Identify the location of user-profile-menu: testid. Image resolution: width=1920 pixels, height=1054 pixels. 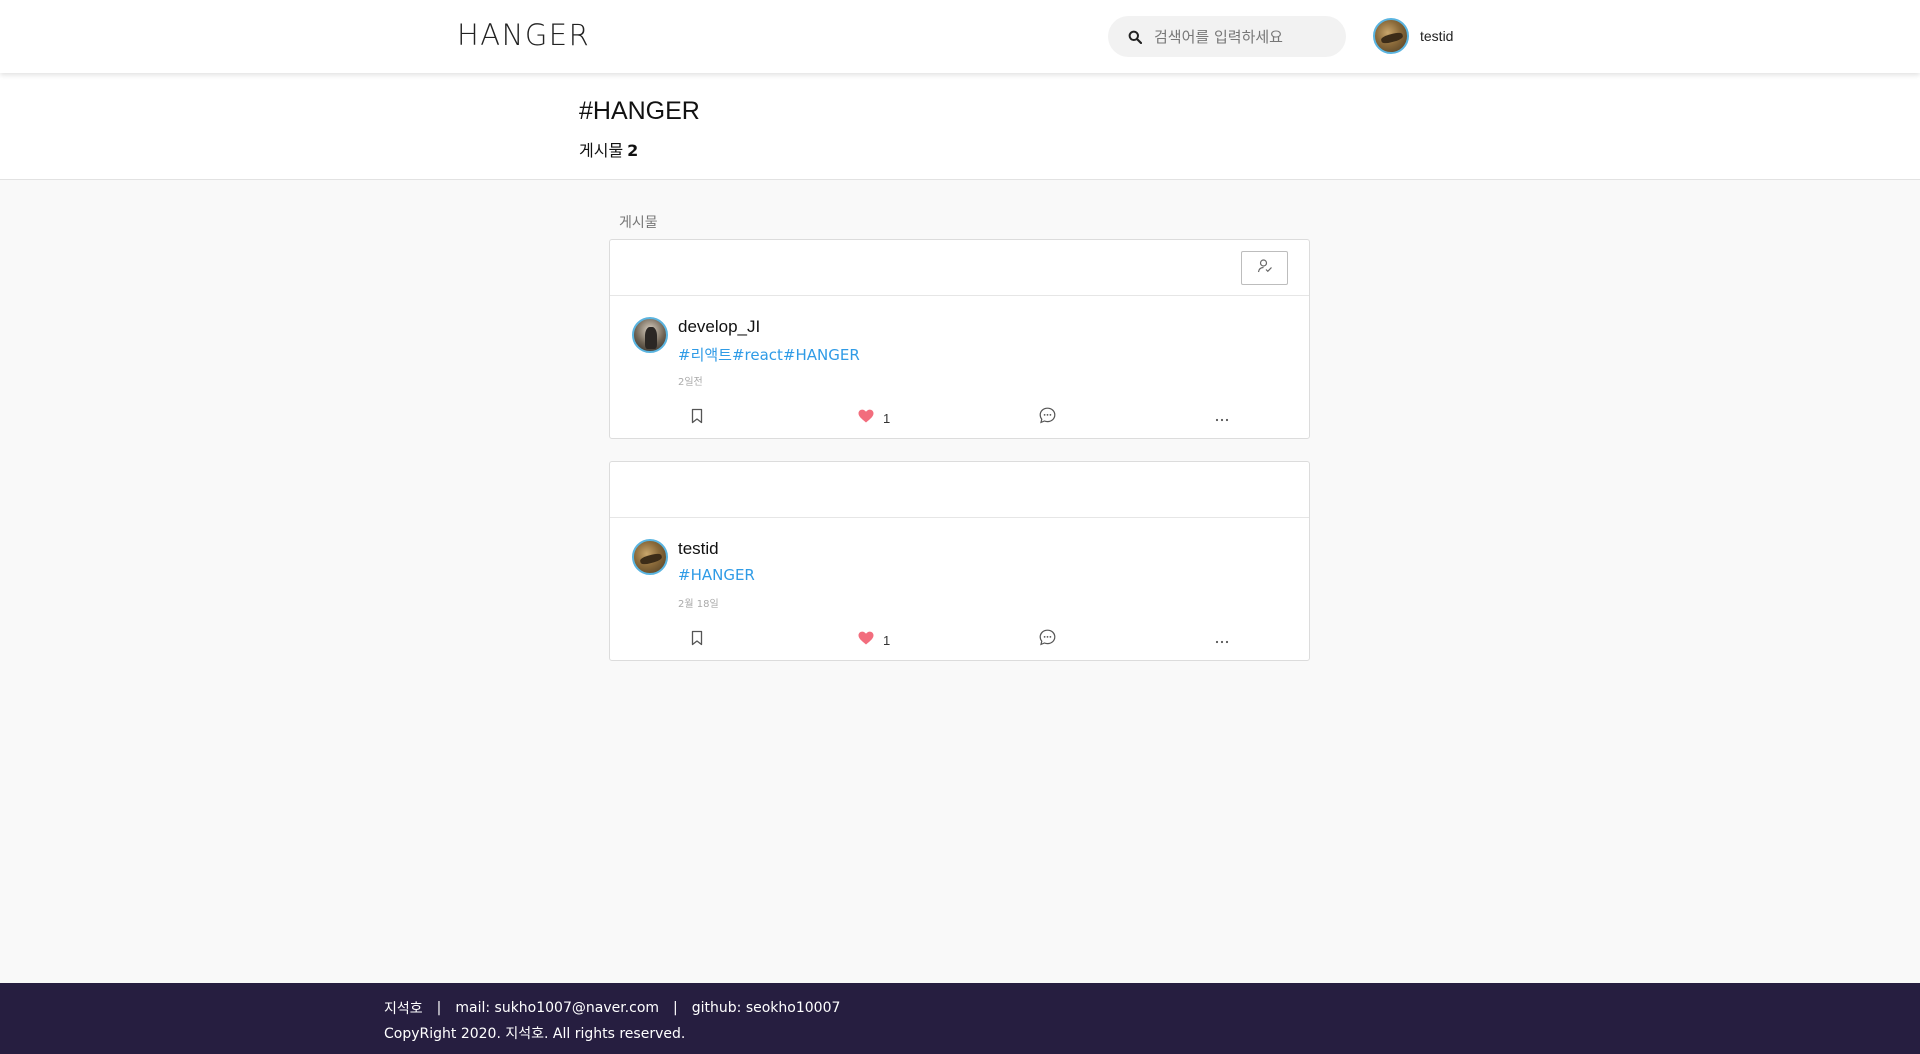
(1413, 36).